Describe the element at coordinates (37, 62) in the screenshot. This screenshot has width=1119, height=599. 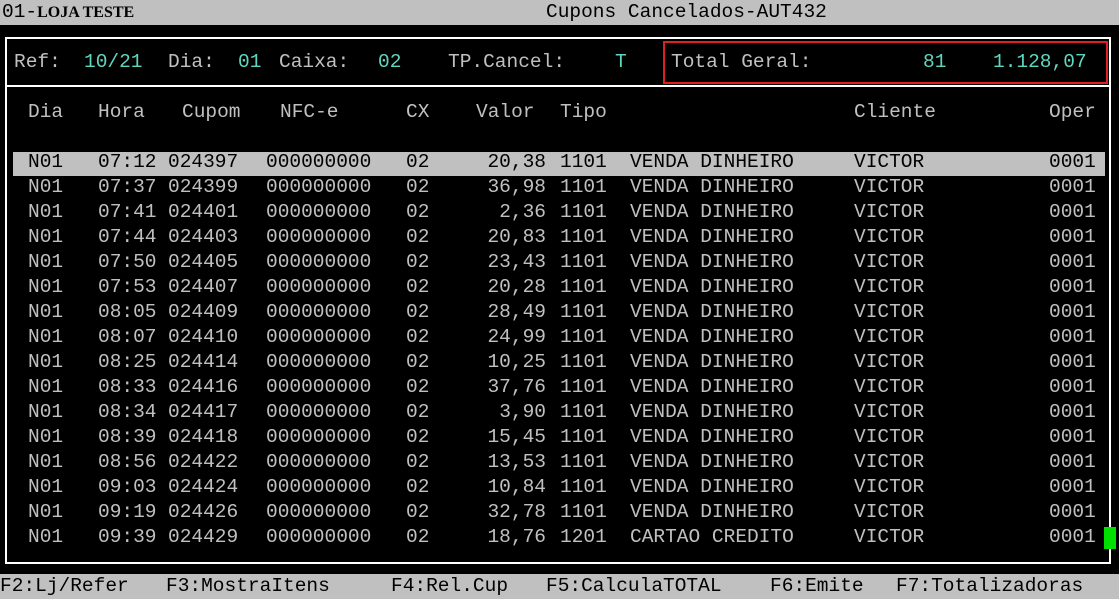
I see `ref-label: Ref:` at that location.